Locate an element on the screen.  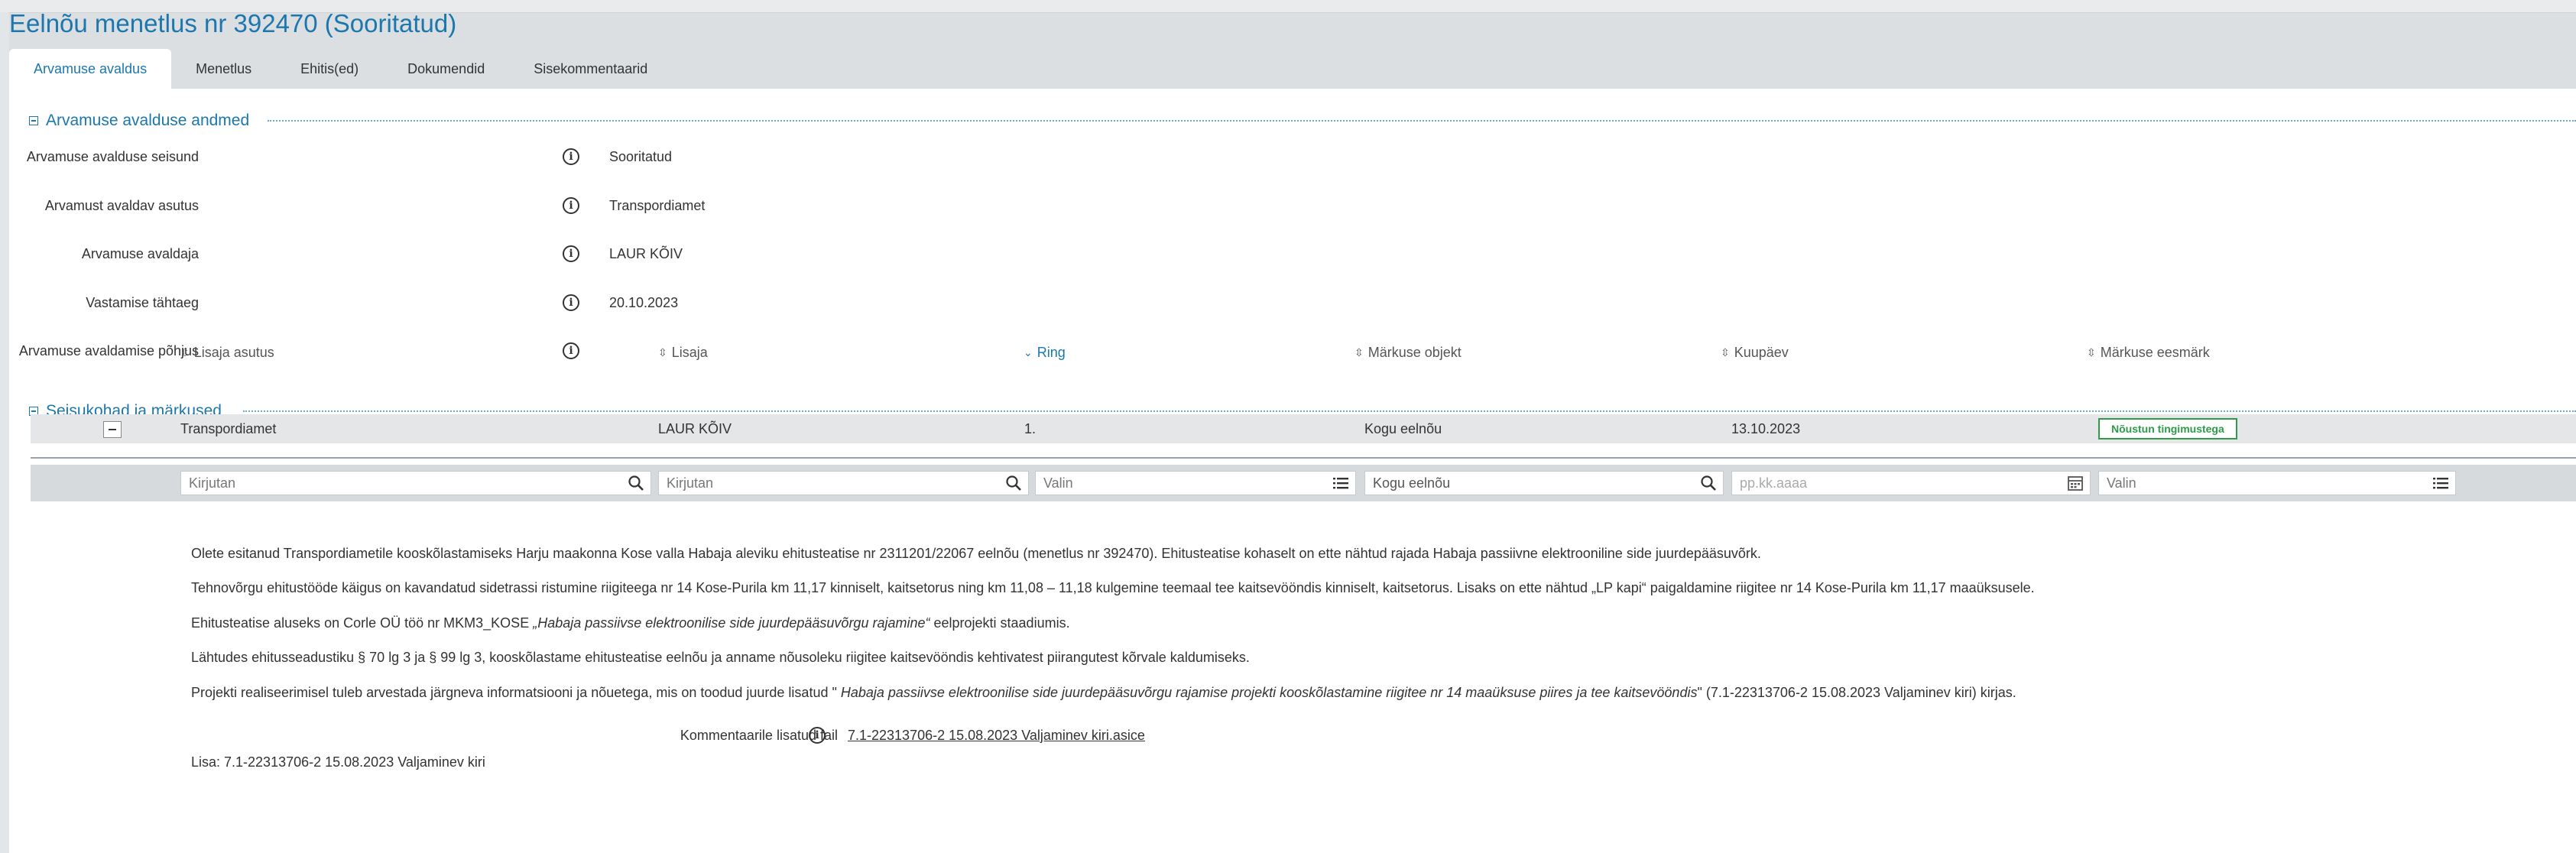
field-label: Arvamuse avaldaja is located at coordinates (140, 253).